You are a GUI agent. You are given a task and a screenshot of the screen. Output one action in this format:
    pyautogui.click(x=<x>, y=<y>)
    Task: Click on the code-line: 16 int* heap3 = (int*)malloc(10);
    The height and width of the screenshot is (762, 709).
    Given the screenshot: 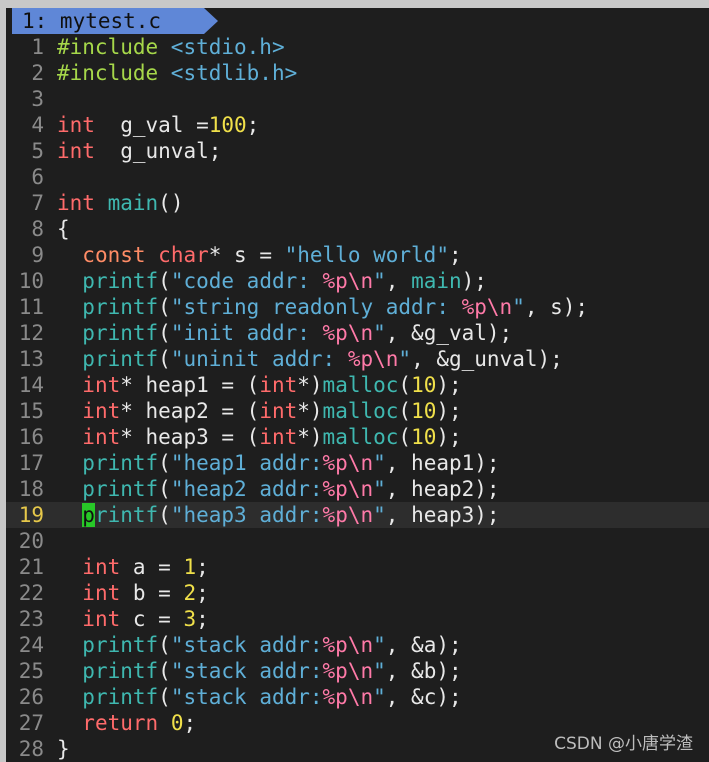 What is the action you would take?
    pyautogui.click(x=357, y=437)
    